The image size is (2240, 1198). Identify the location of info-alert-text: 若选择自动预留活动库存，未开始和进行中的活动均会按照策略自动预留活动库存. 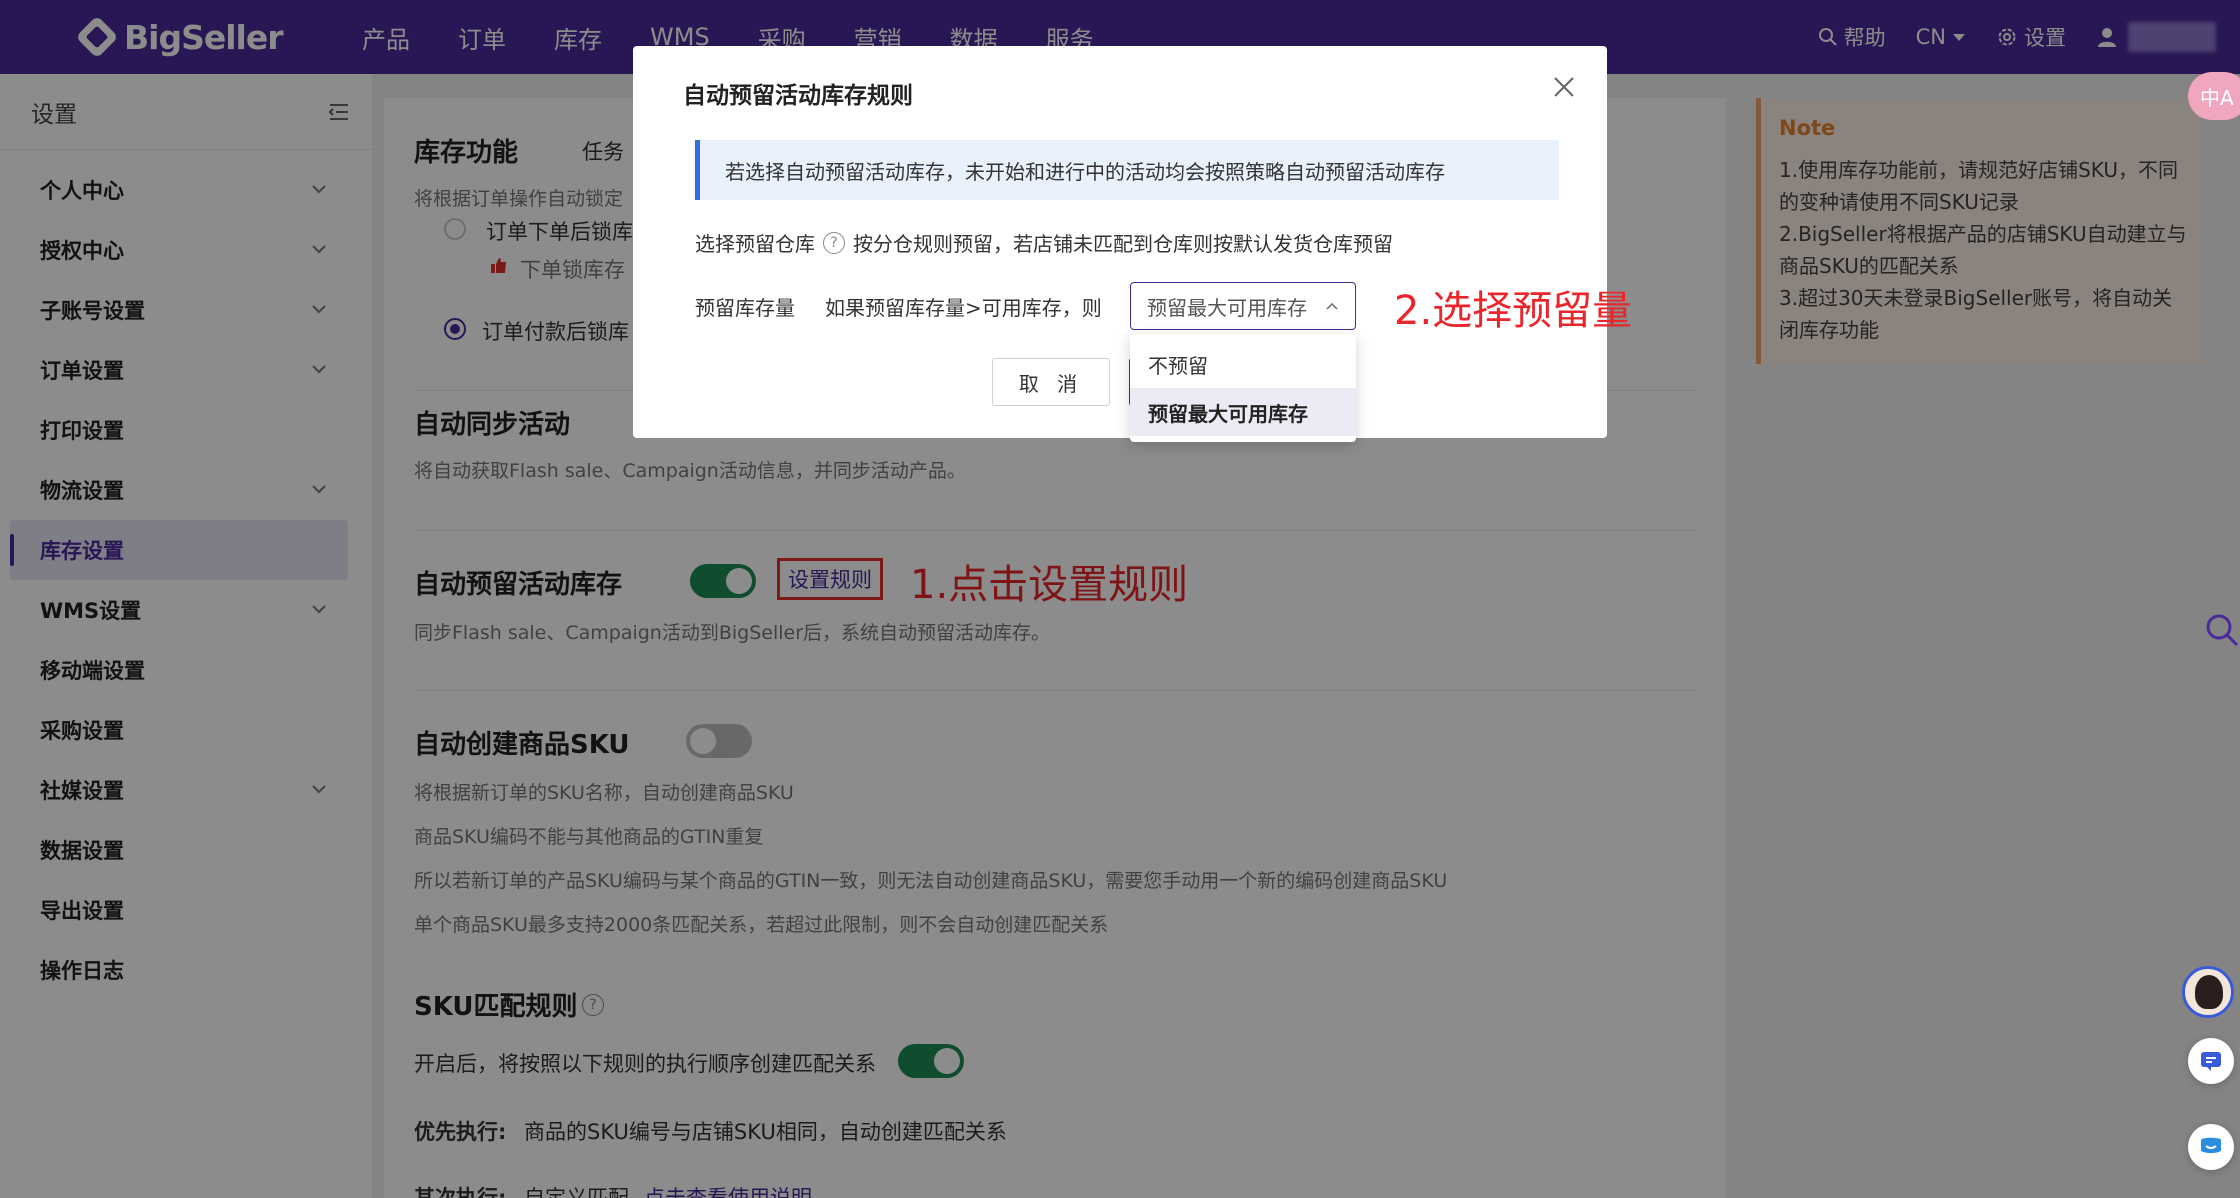
(1085, 171).